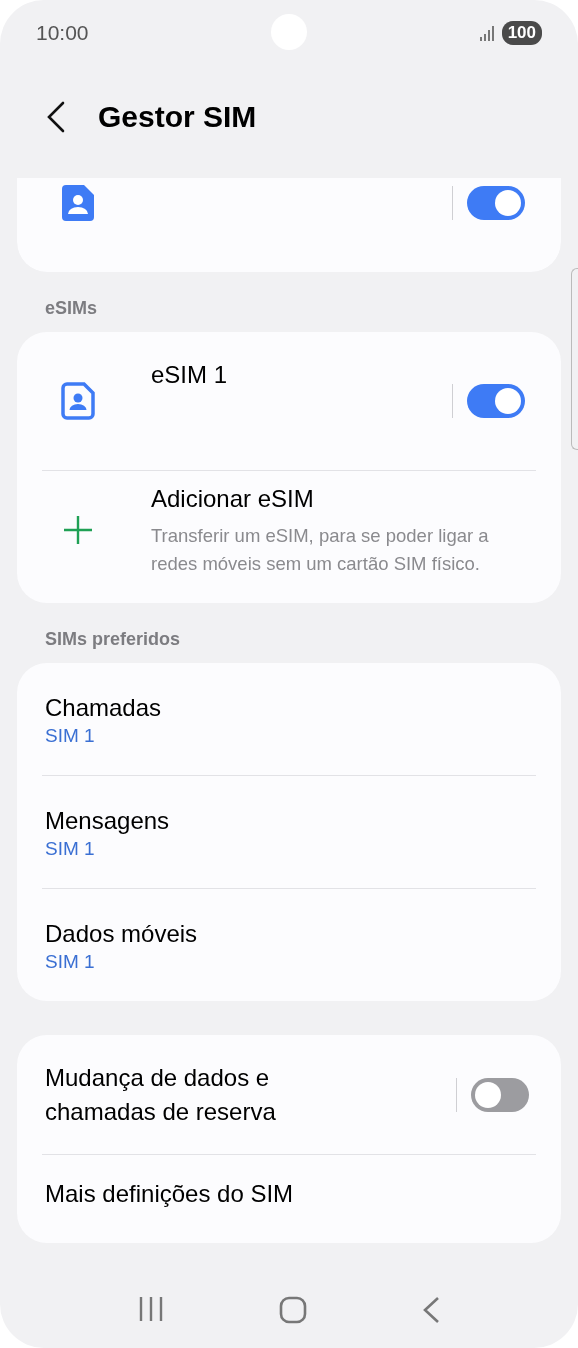 The width and height of the screenshot is (578, 1348). What do you see at coordinates (320, 550) in the screenshot?
I see `description-text: Transferir um eSIM, para se poder ligar a redes móveis sem um cartão SIM físico.` at bounding box center [320, 550].